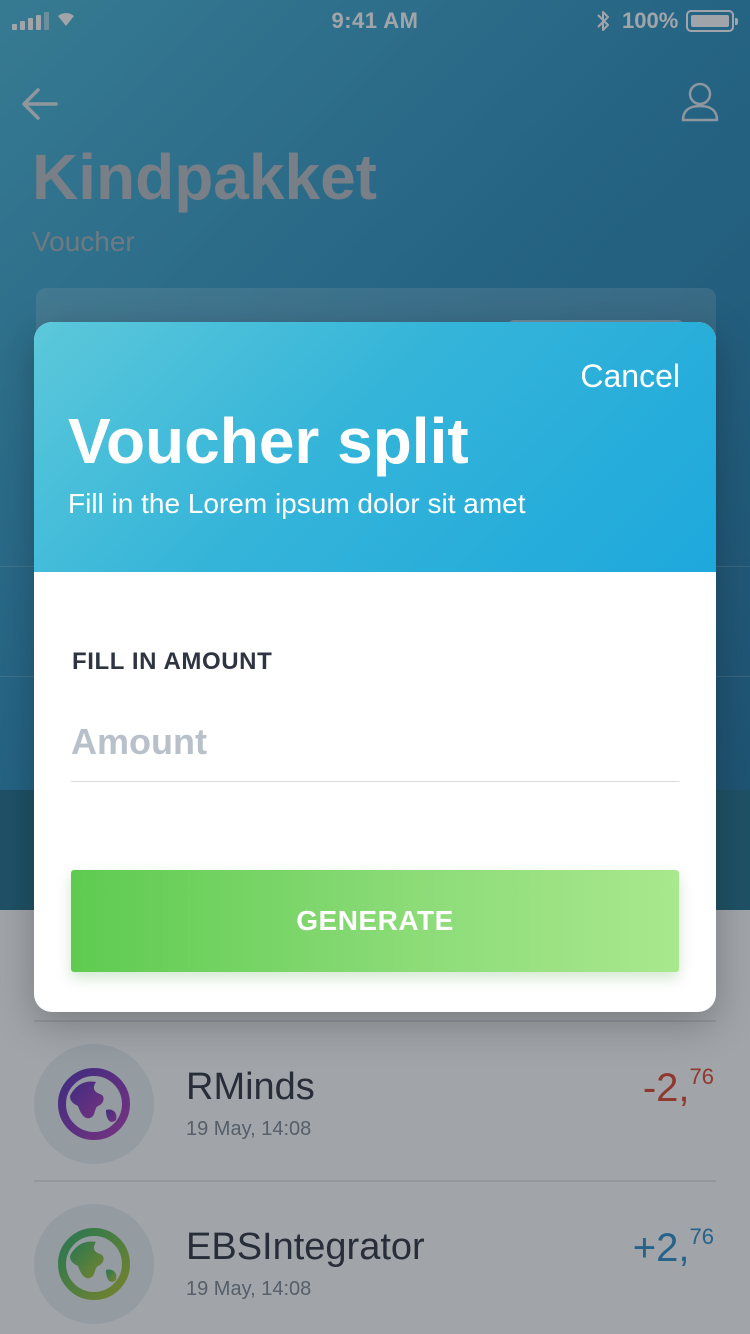  I want to click on amount-input, so click(375, 742).